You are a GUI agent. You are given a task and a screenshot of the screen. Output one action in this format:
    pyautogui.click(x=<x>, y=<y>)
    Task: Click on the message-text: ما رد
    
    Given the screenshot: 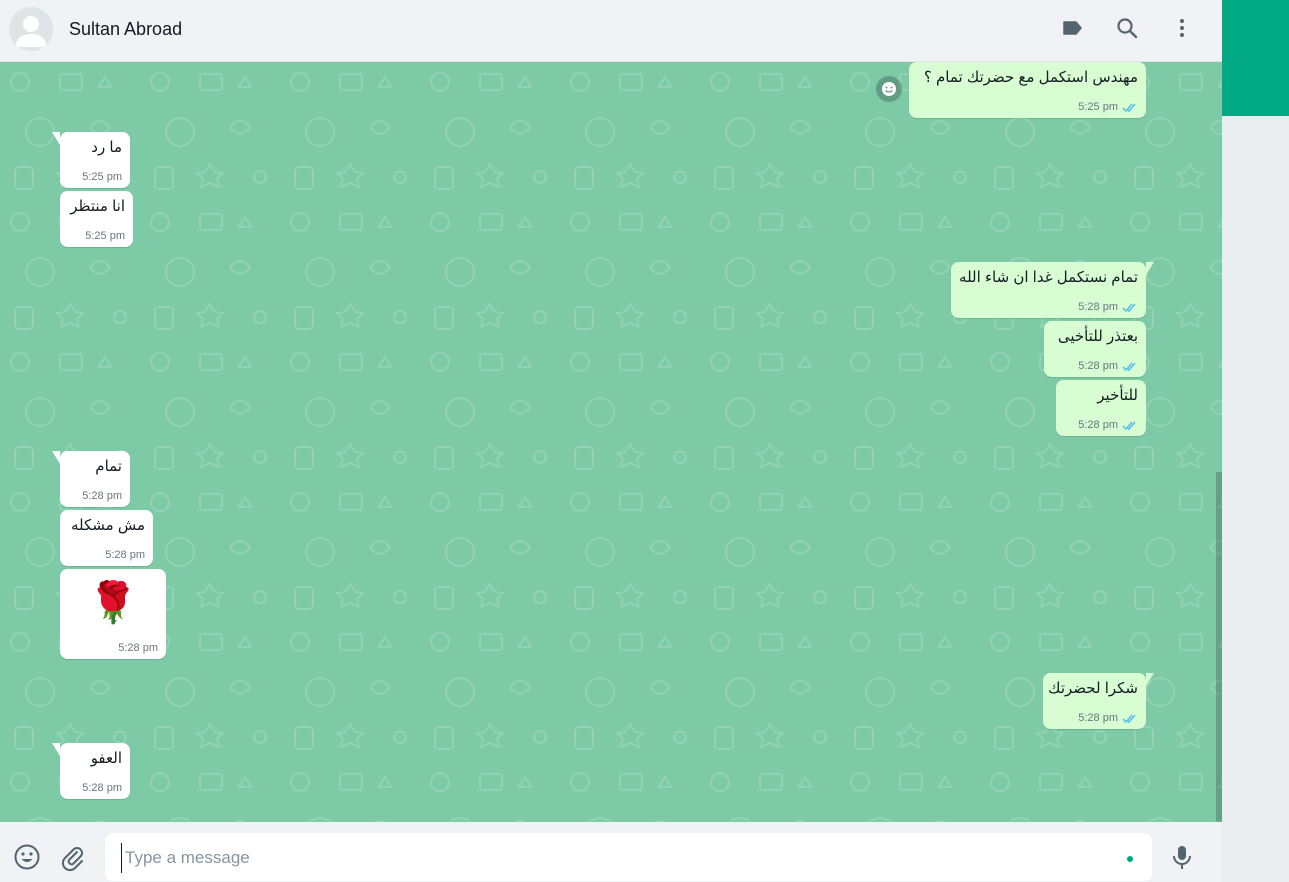 What is the action you would take?
    pyautogui.click(x=106, y=147)
    